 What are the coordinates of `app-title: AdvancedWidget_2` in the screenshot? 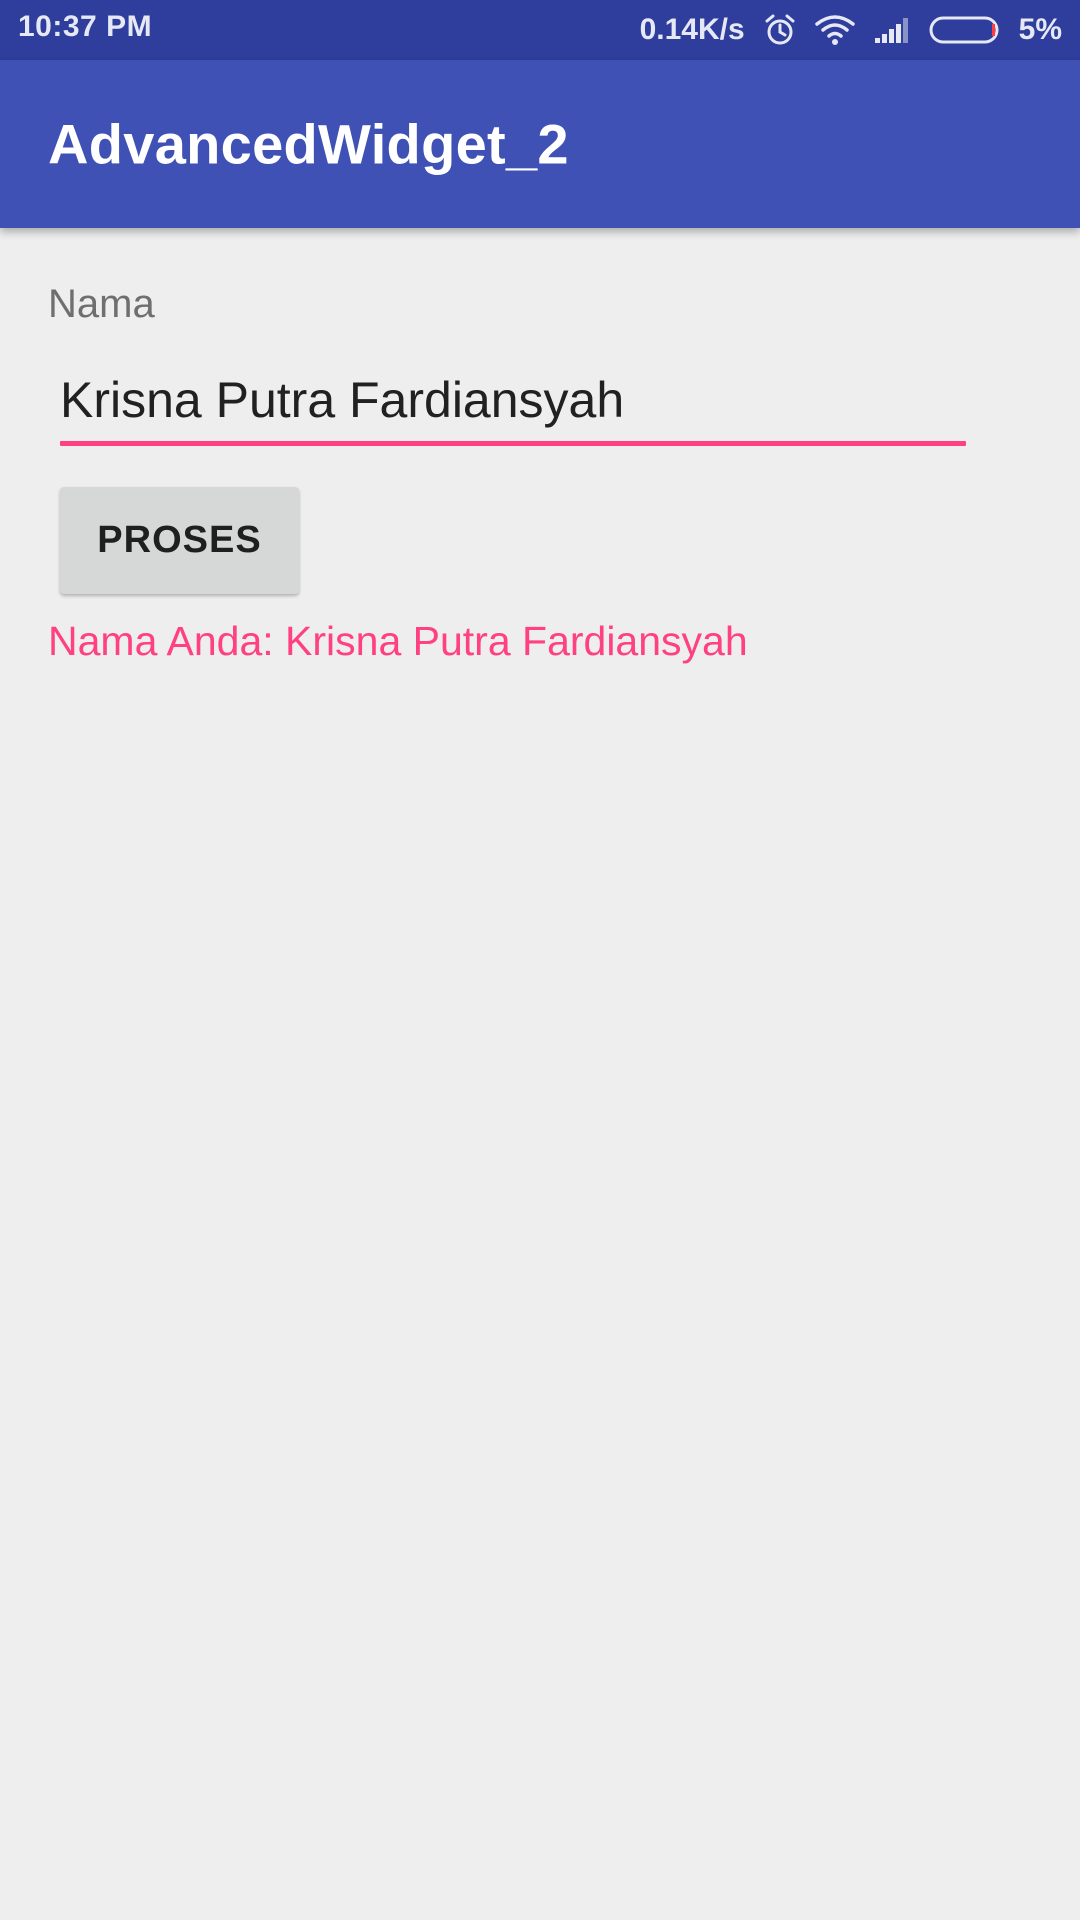 It's located at (308, 144).